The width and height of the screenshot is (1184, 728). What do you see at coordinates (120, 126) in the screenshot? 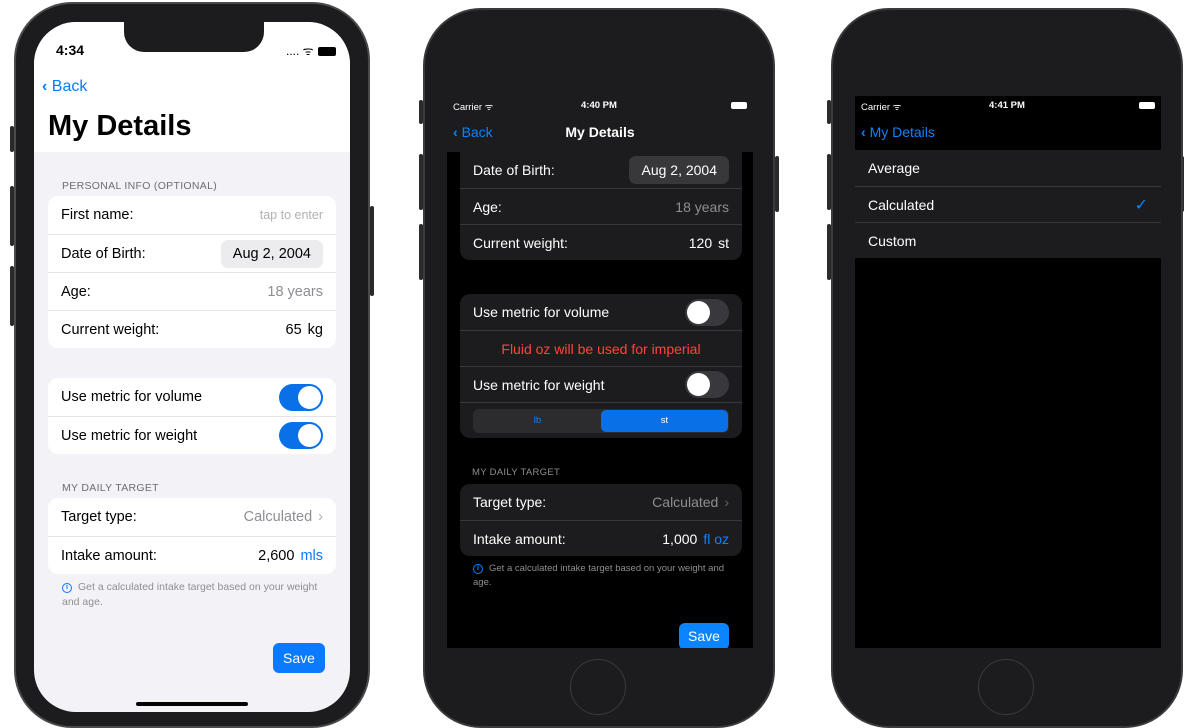
I see `page-title: My Details` at bounding box center [120, 126].